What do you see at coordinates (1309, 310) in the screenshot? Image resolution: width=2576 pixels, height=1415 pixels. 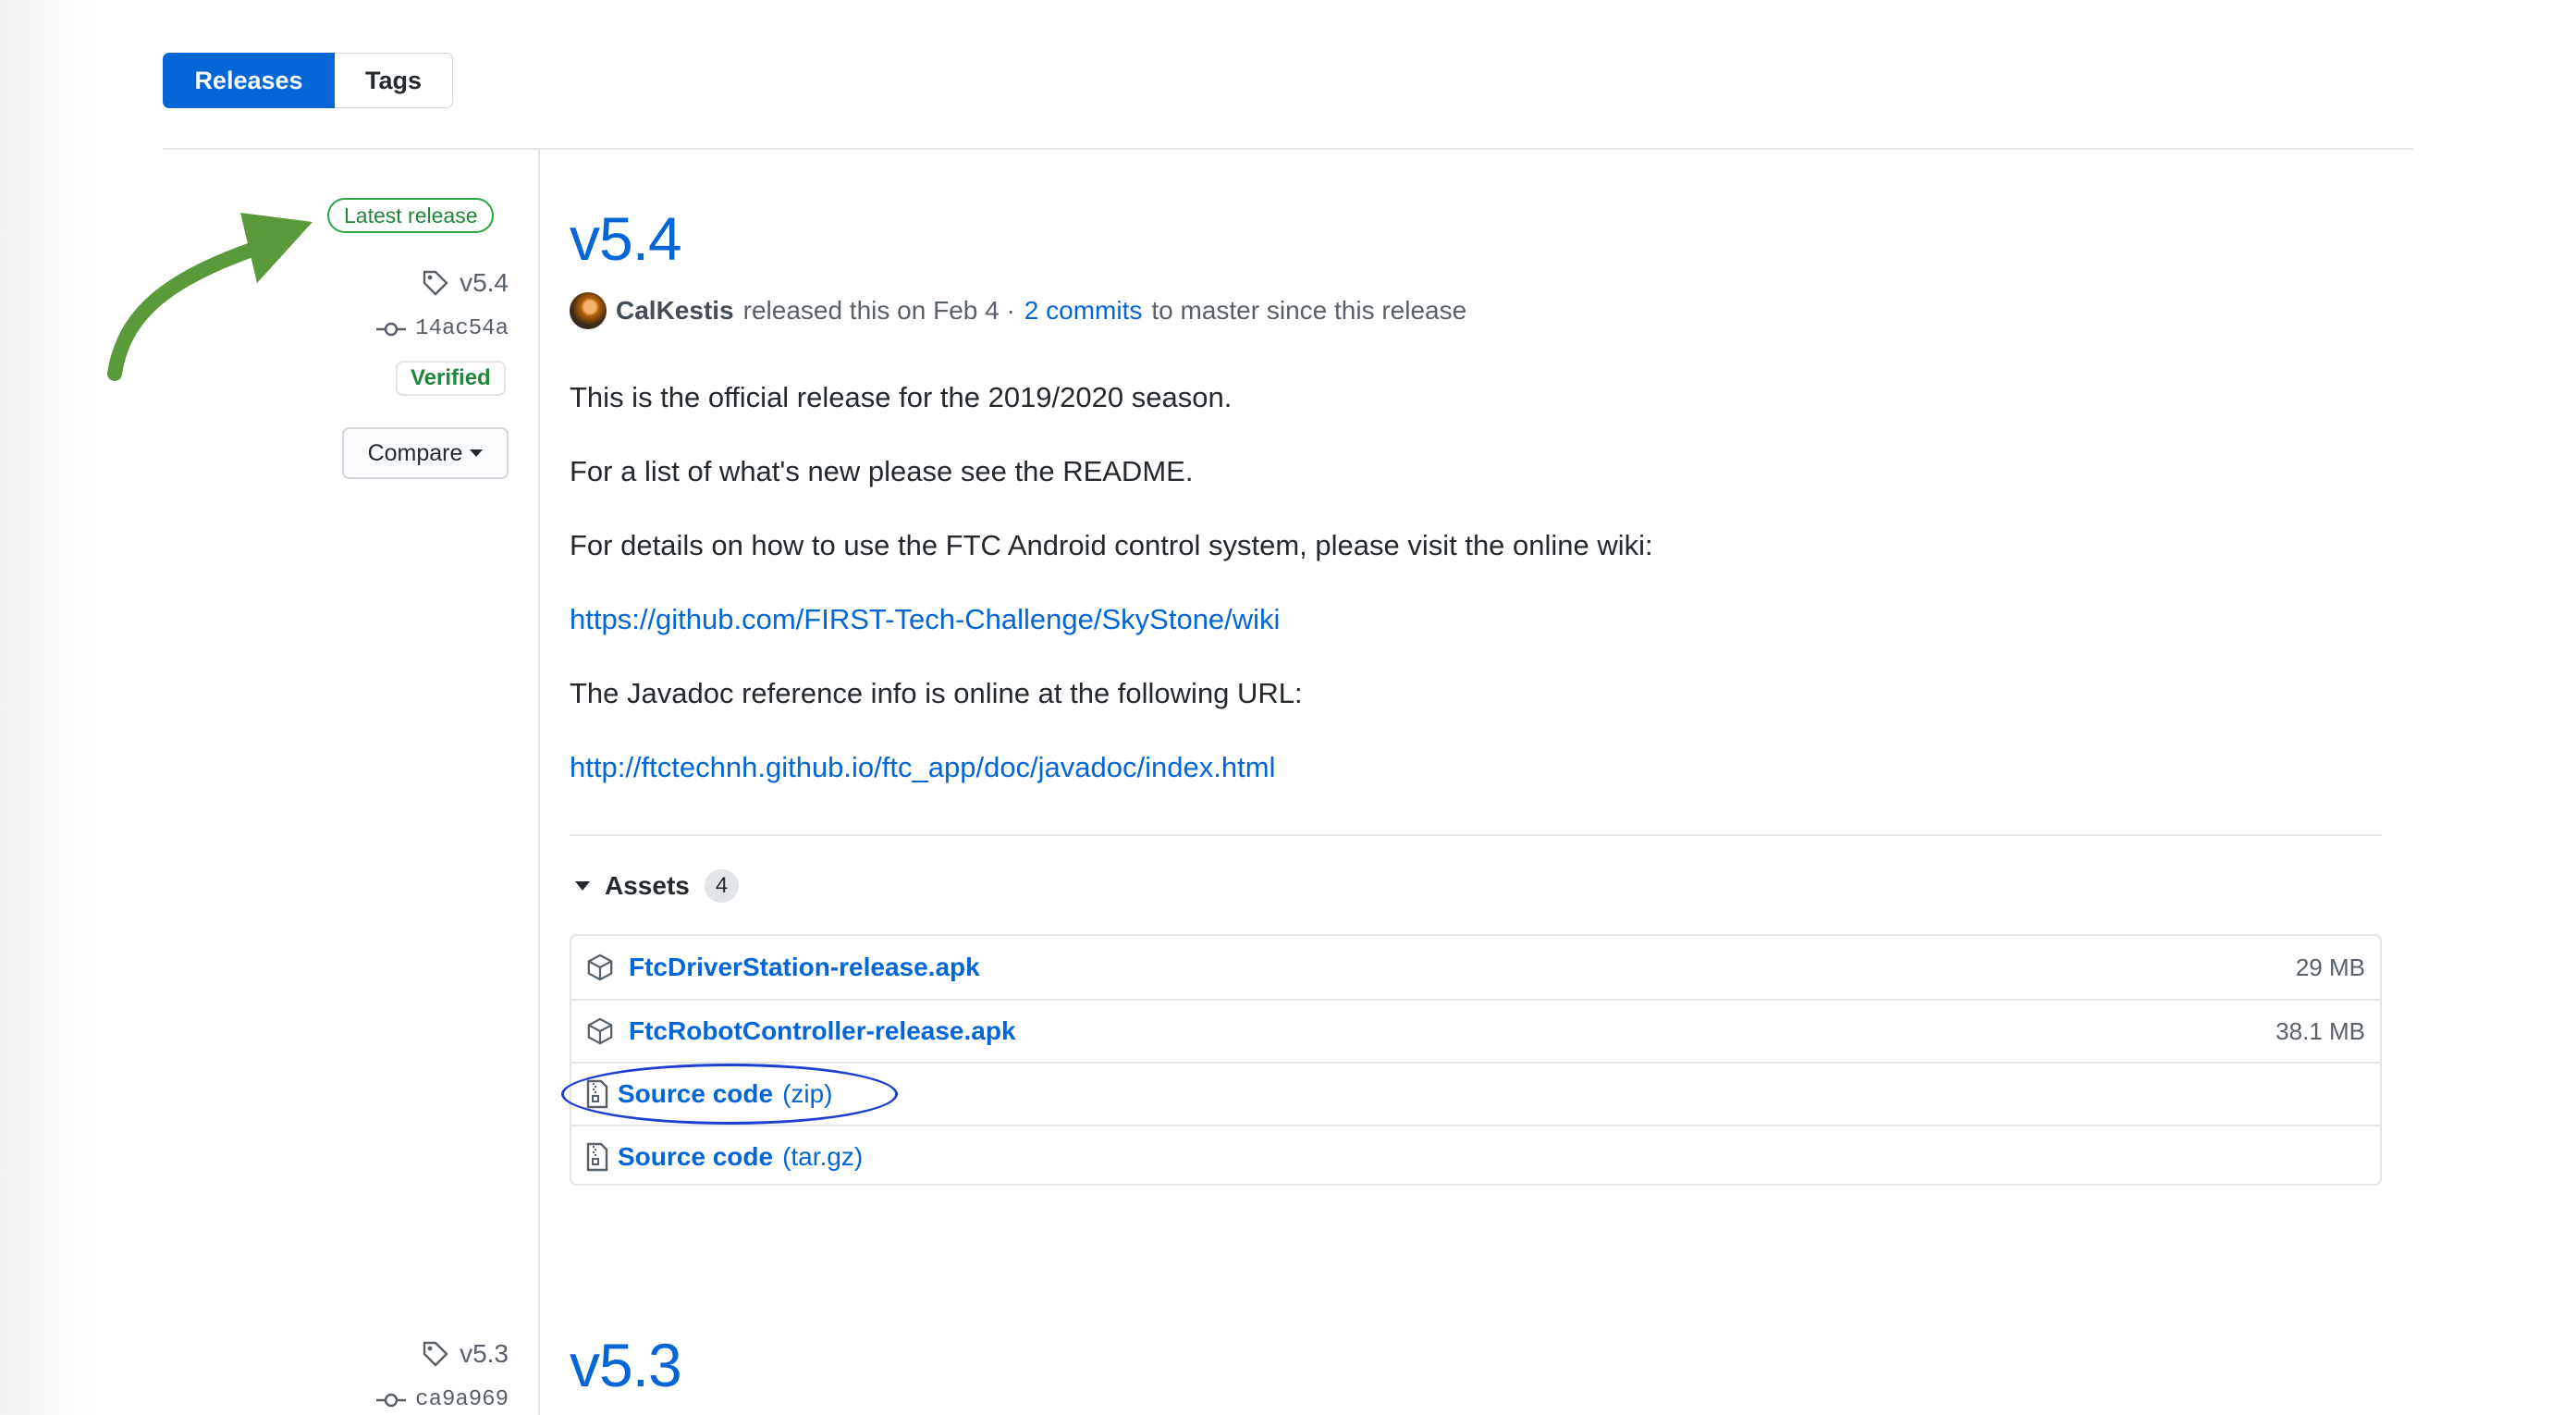 I see `commits-suffix: to master since this release` at bounding box center [1309, 310].